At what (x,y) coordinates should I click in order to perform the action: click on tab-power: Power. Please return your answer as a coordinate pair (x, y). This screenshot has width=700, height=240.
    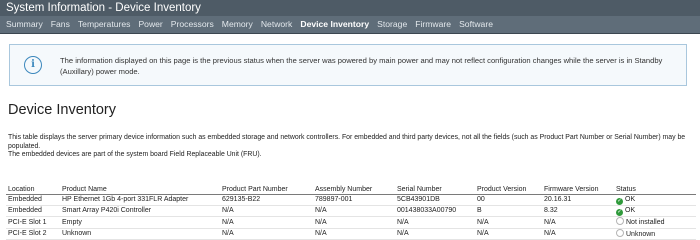
    Looking at the image, I should click on (150, 24).